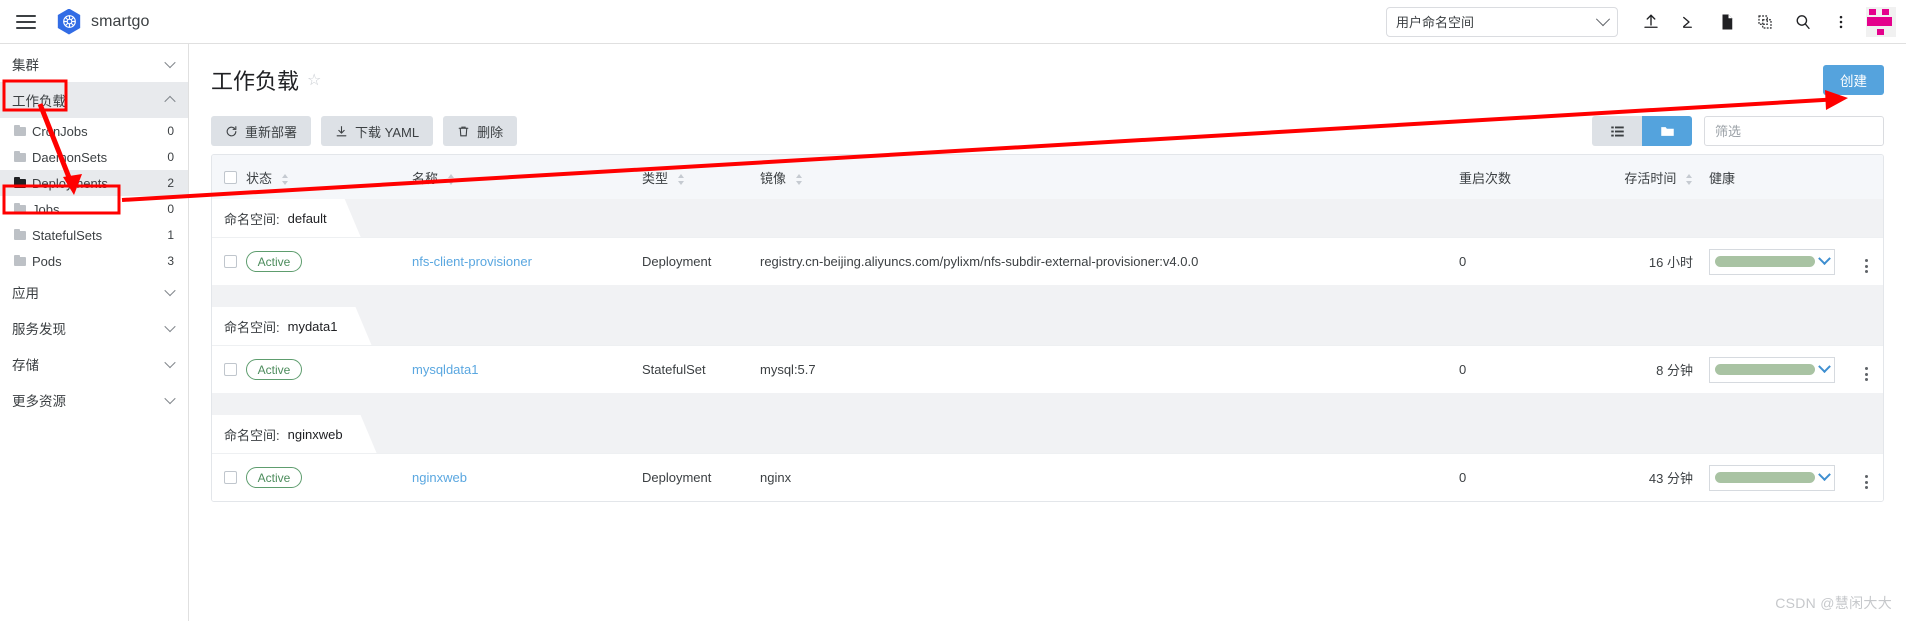  Describe the element at coordinates (329, 177) in the screenshot. I see `column-status: 状态` at that location.